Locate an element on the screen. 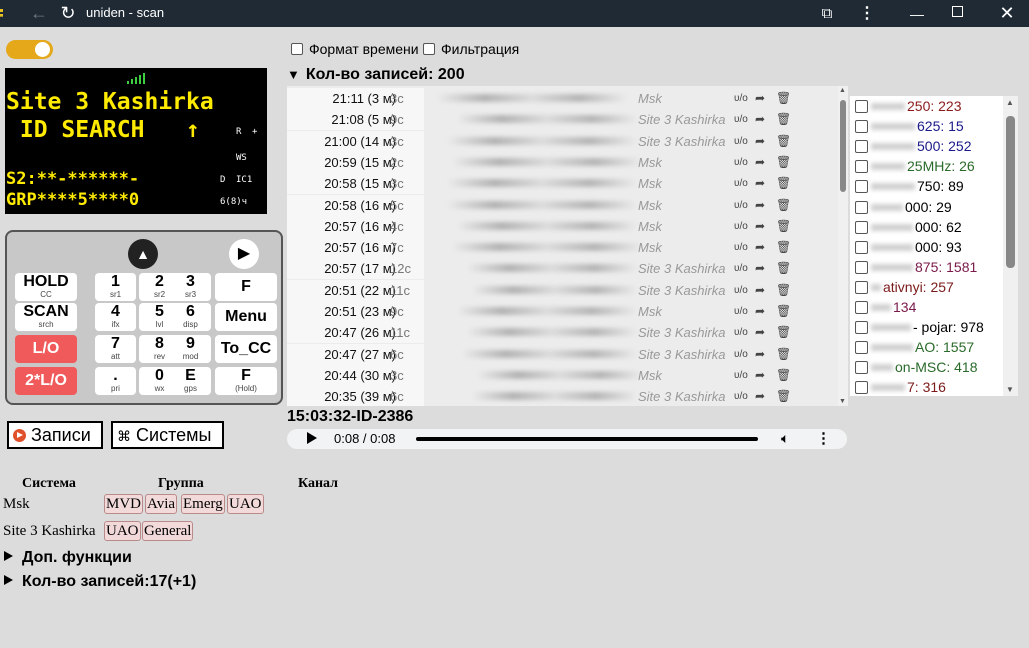 The image size is (1029, 648). app-menu-icon is located at coordinates (3, 13).